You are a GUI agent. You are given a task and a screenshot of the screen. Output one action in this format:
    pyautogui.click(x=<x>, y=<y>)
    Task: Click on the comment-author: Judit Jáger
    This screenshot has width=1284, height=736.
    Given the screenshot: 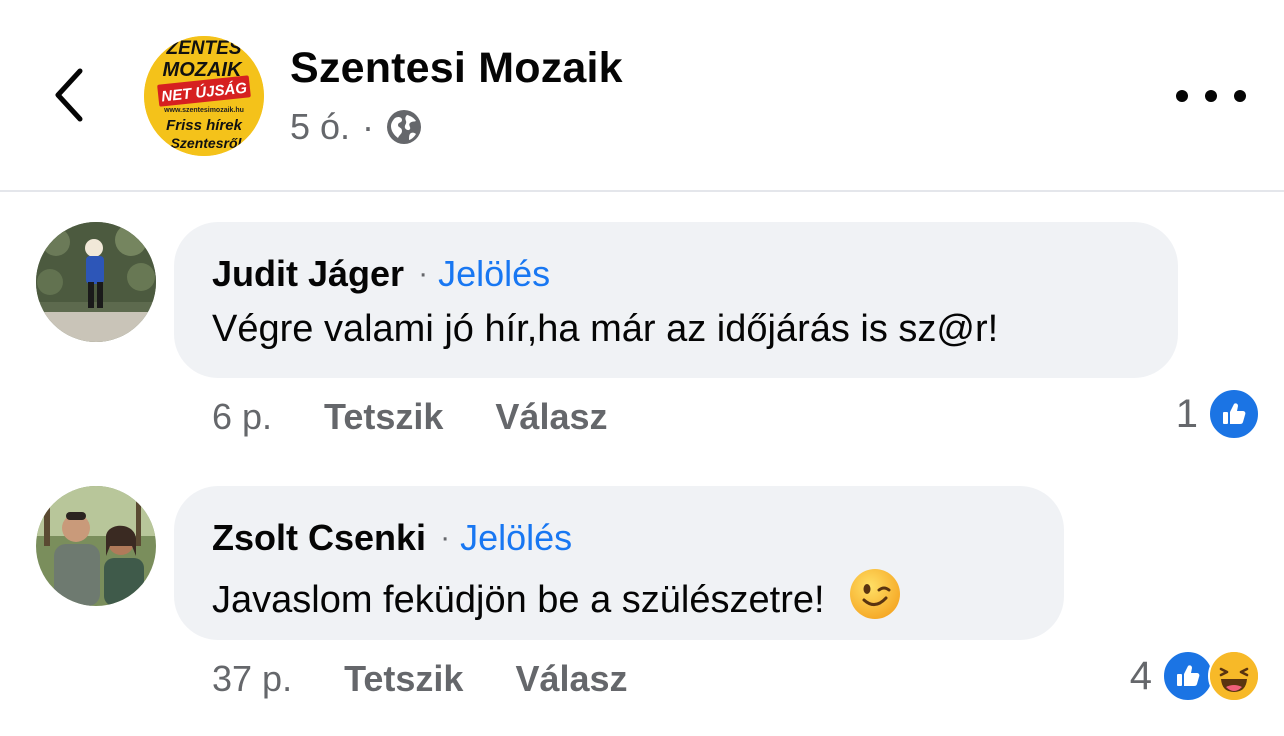 What is the action you would take?
    pyautogui.click(x=308, y=274)
    